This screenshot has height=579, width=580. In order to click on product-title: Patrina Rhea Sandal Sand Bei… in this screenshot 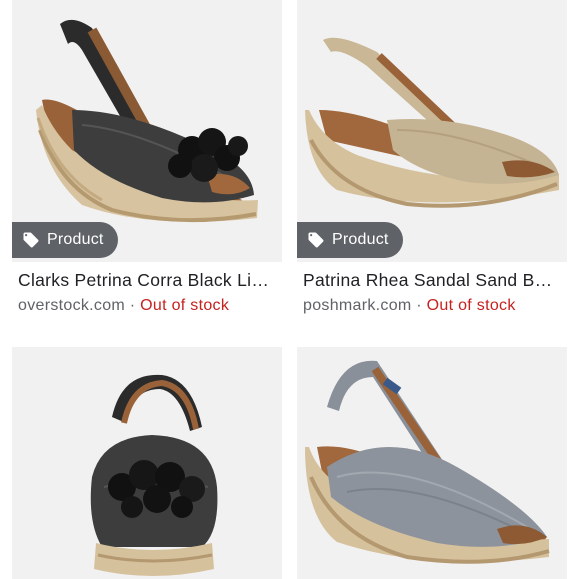, I will do `click(432, 280)`.